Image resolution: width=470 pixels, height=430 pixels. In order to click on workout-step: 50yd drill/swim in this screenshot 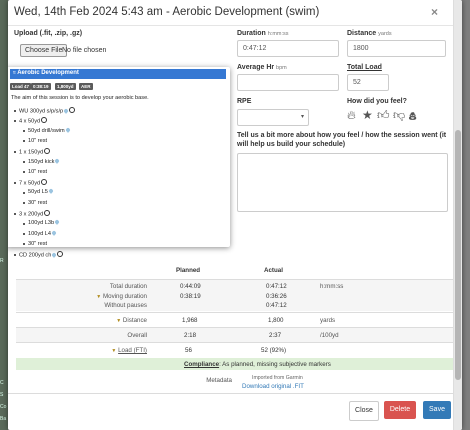, I will do `click(49, 130)`.